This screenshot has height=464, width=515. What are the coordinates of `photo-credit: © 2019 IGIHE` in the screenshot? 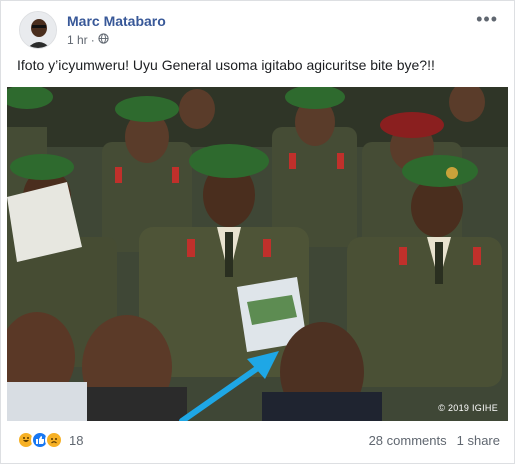 It's located at (468, 408).